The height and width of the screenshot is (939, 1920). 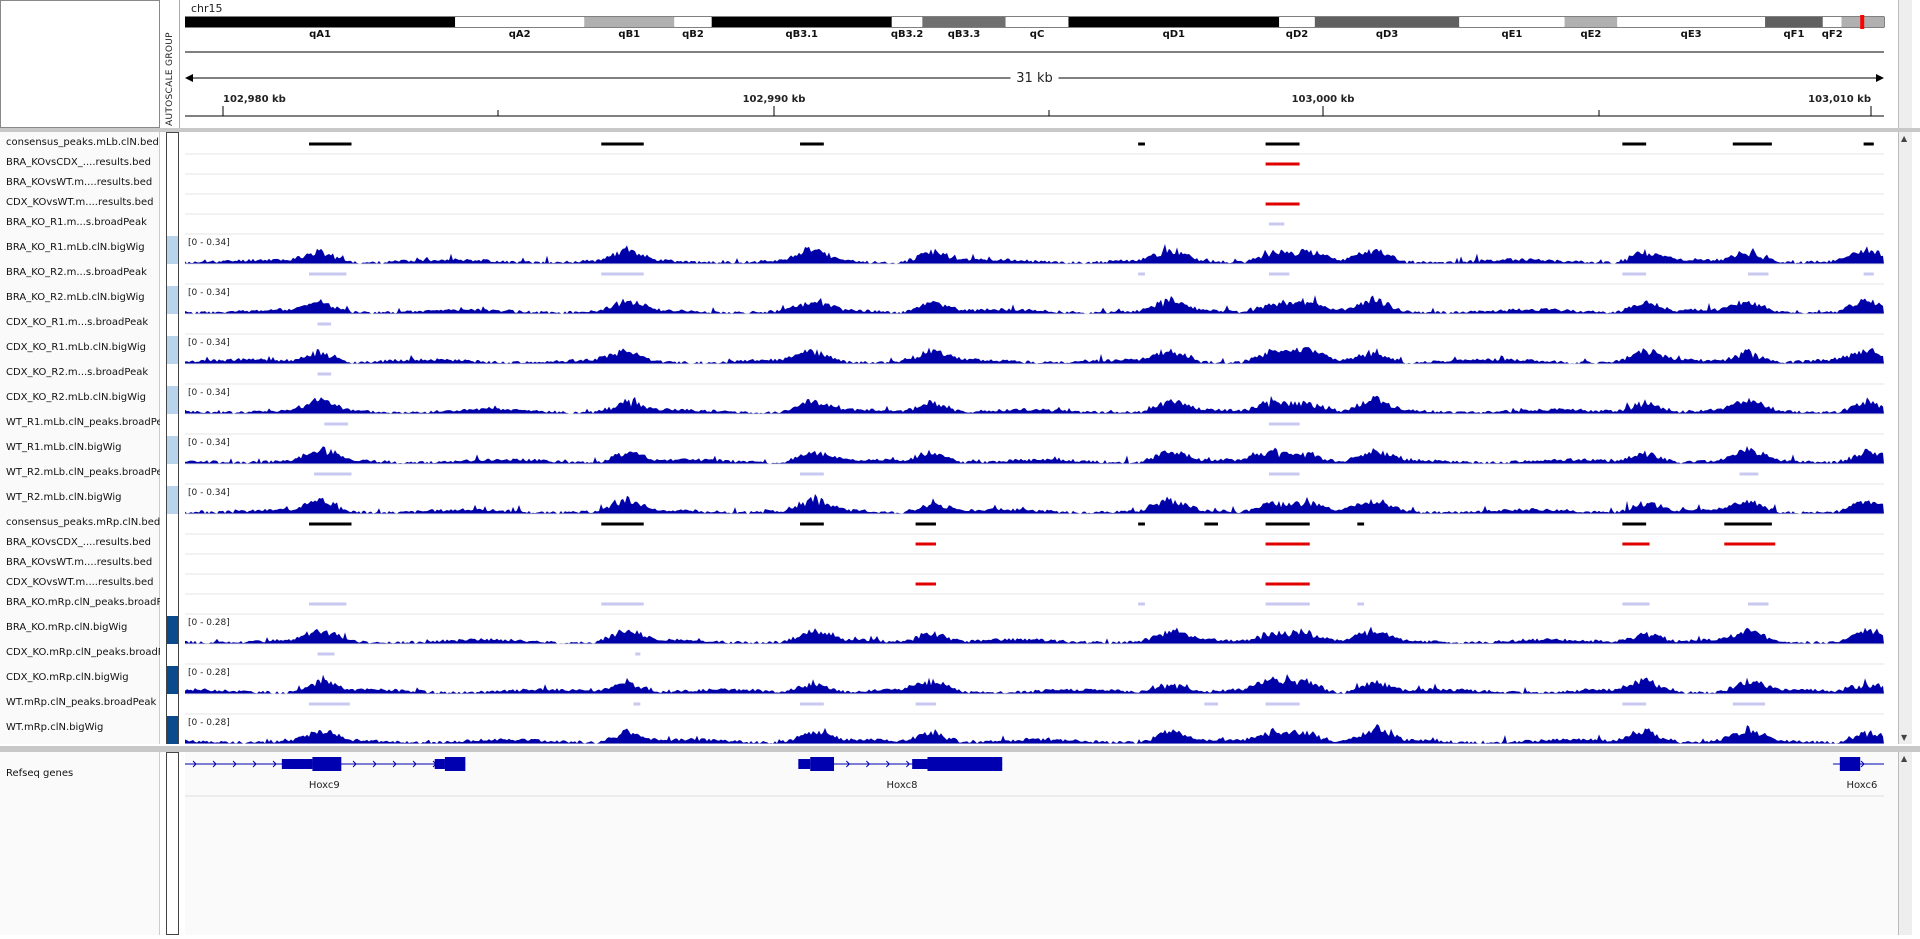 I want to click on data-scrollbar: ▲ ▼, so click(x=1905, y=438).